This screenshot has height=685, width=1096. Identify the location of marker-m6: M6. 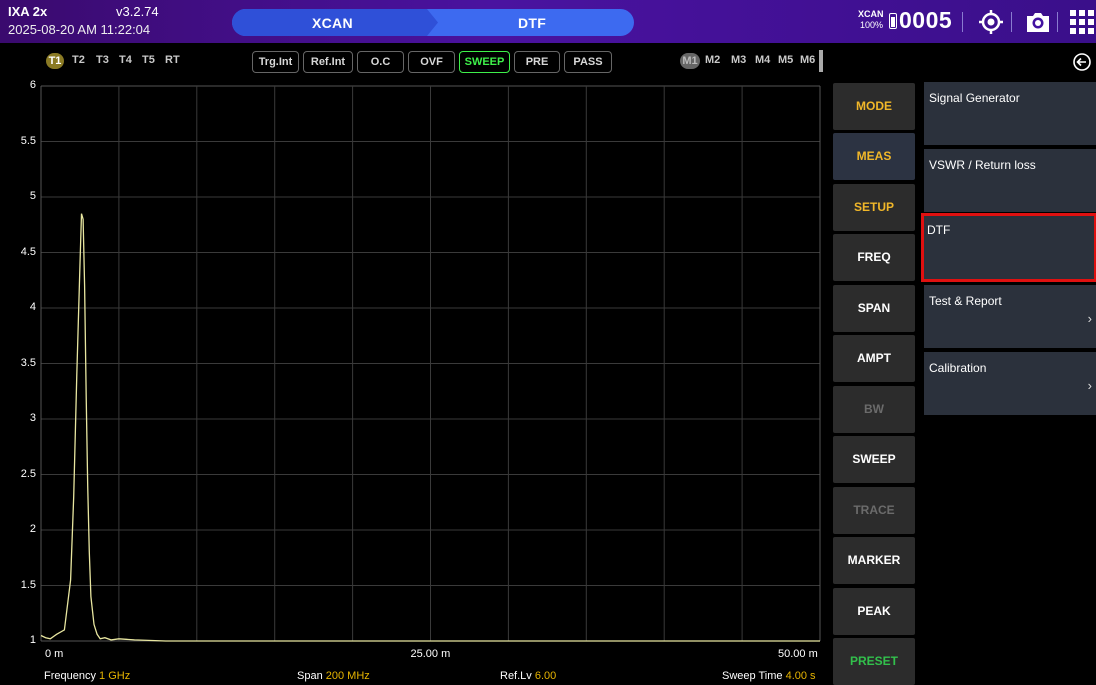
(807, 60).